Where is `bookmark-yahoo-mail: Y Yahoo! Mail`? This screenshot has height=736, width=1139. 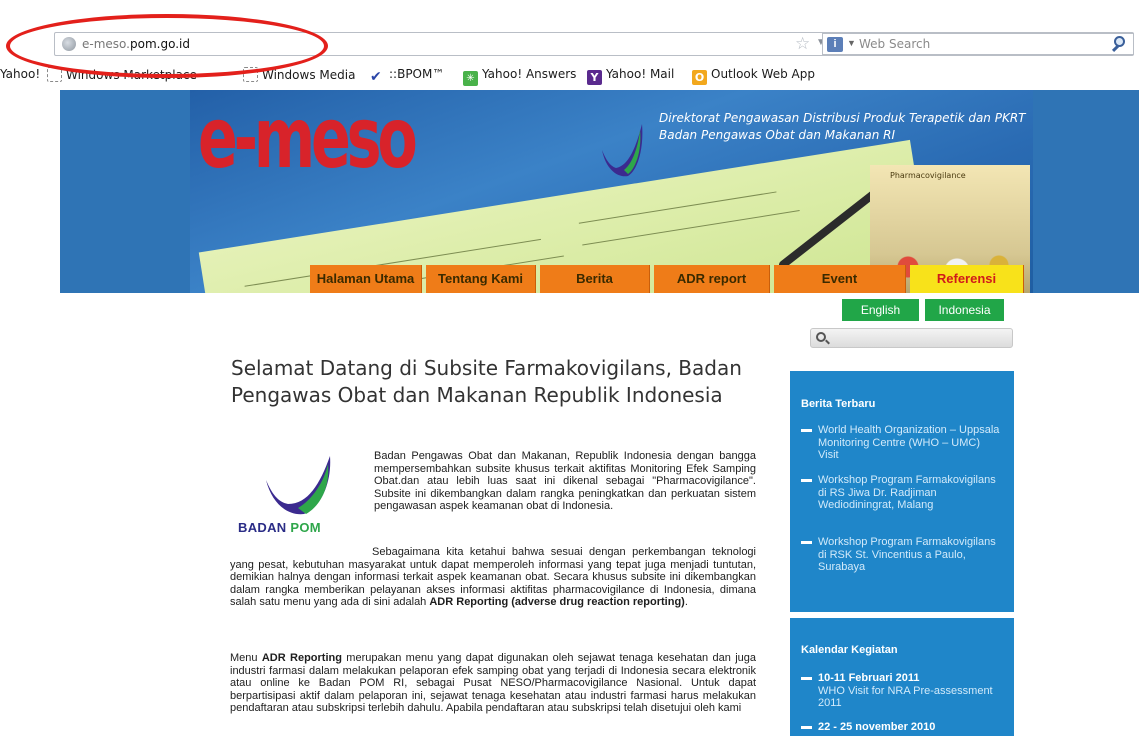
bookmark-yahoo-mail: Y Yahoo! Mail is located at coordinates (630, 76).